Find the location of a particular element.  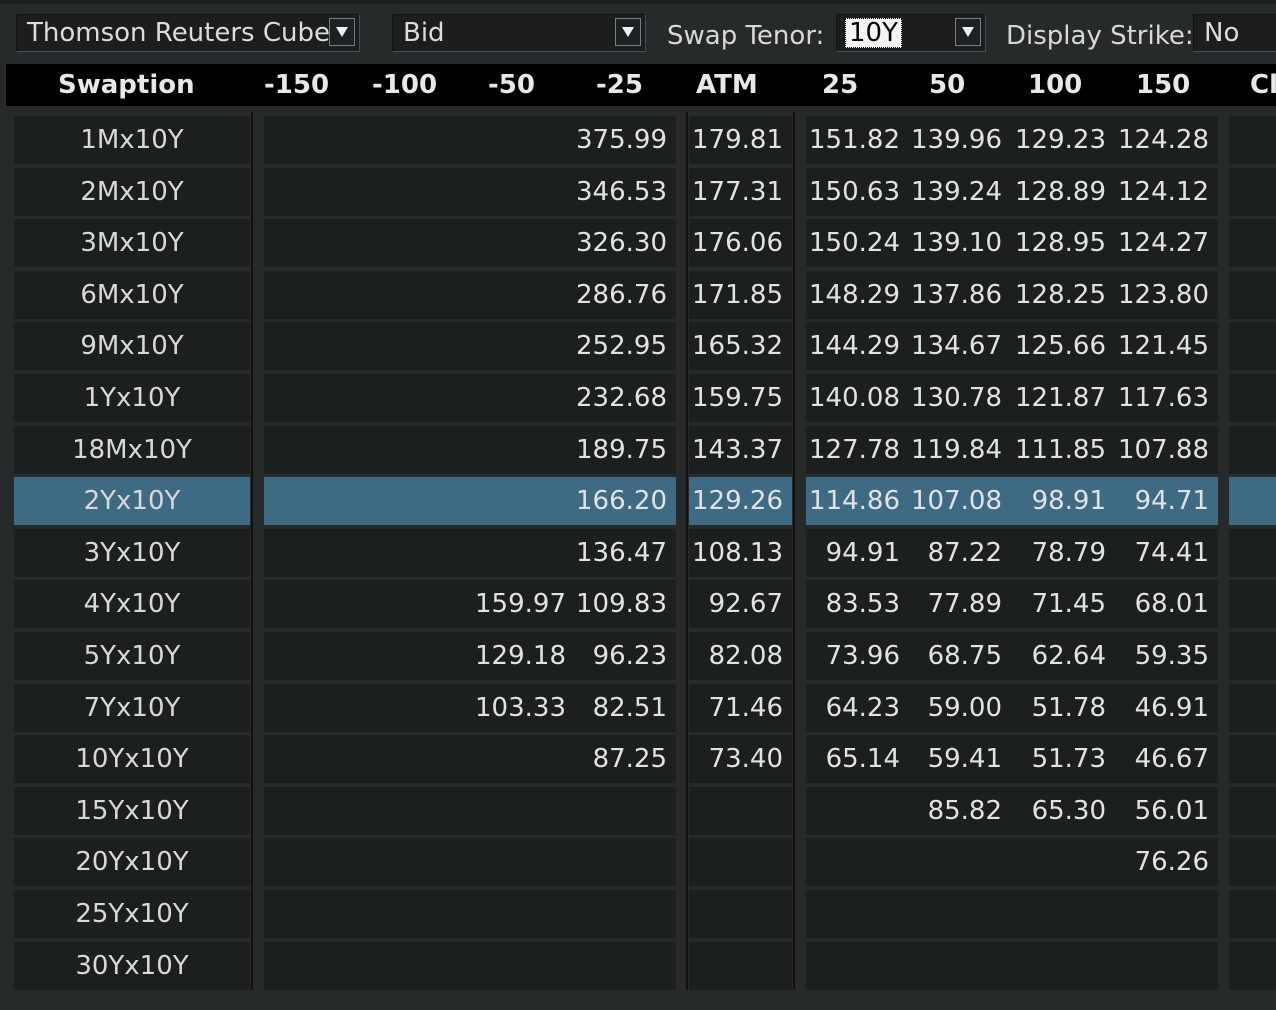

vol-cell: 166.20 is located at coordinates (614, 501).